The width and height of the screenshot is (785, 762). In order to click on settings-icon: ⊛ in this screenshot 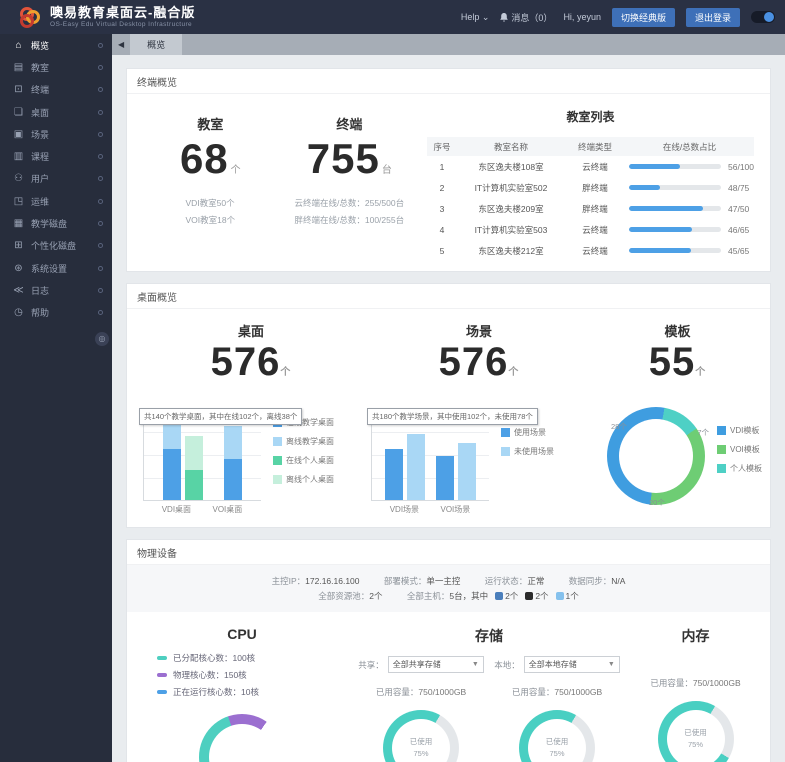, I will do `click(18, 268)`.